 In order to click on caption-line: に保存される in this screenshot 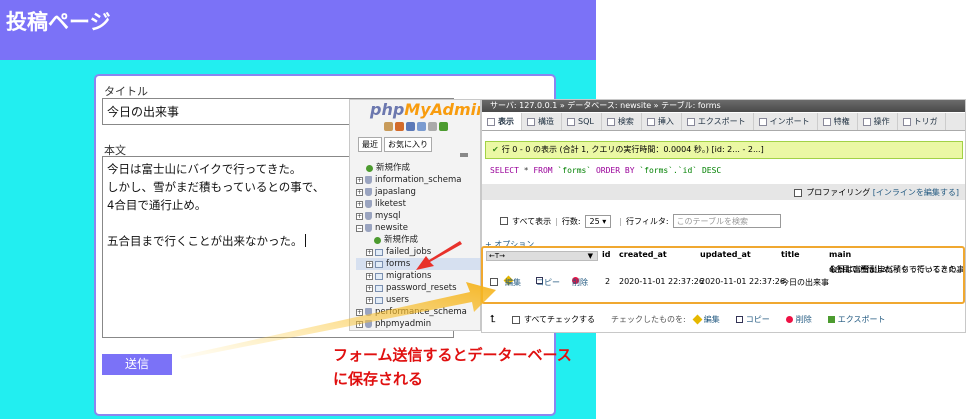, I will do `click(378, 379)`.